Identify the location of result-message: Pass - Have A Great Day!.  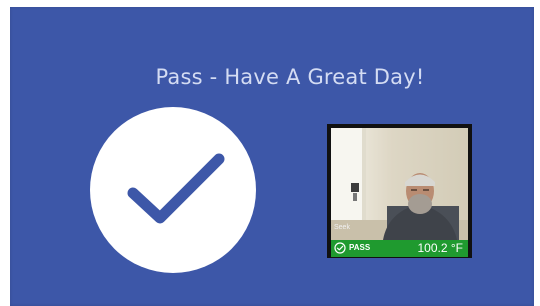
(290, 77).